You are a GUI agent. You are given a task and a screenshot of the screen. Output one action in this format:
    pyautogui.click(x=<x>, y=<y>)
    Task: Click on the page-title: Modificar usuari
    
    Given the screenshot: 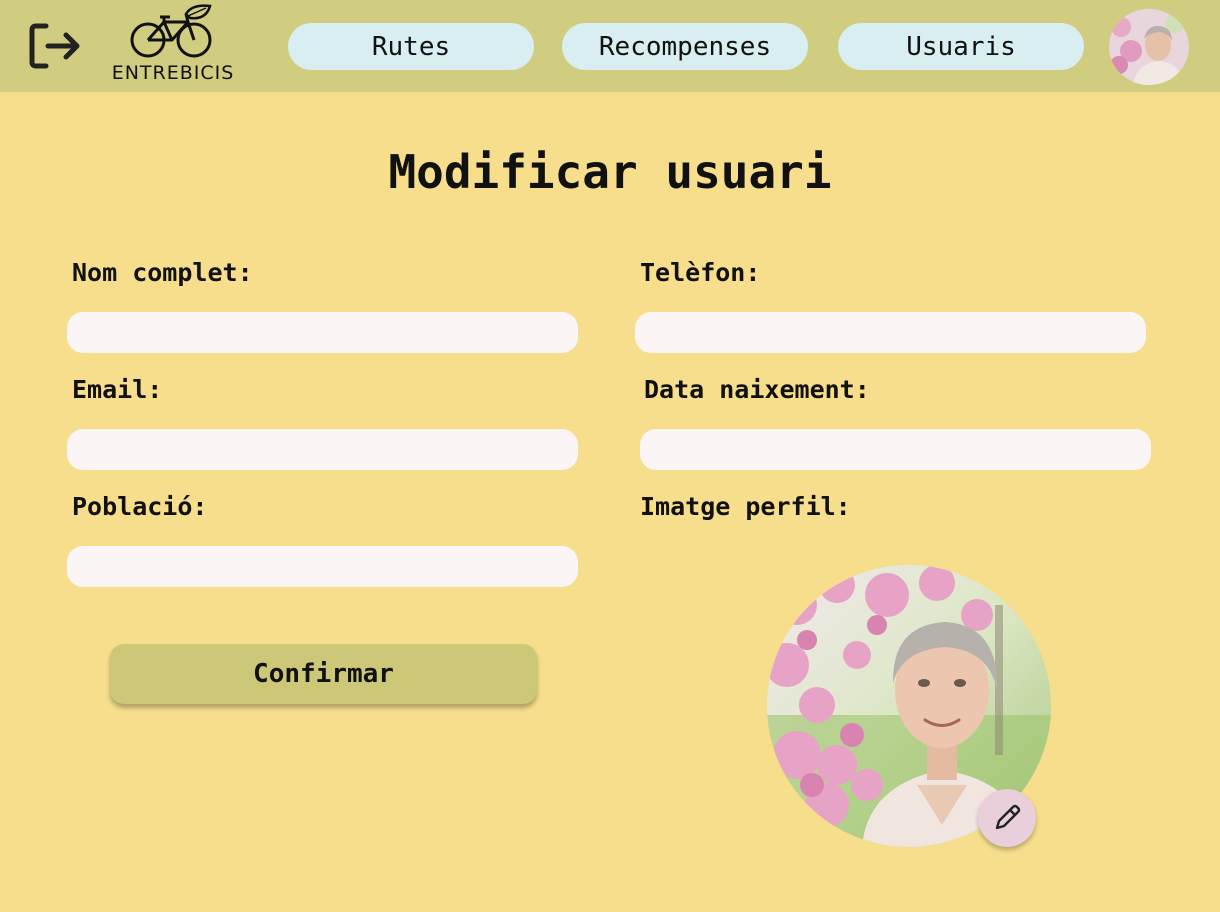 What is the action you would take?
    pyautogui.click(x=610, y=172)
    